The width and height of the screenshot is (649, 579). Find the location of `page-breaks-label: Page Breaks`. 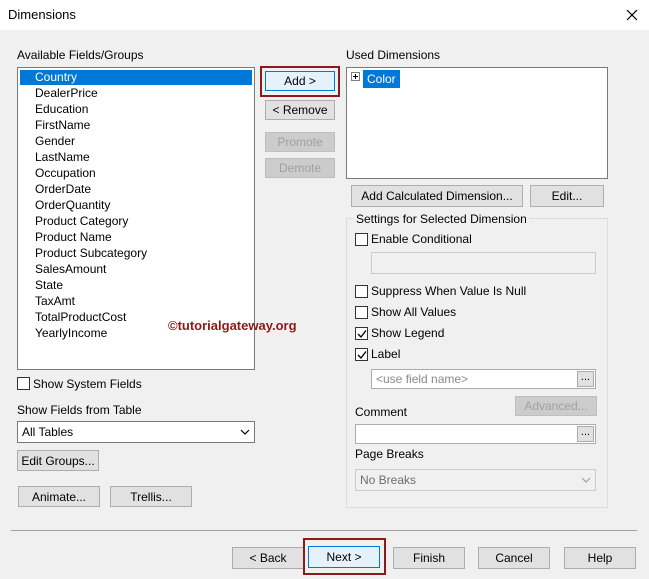

page-breaks-label: Page Breaks is located at coordinates (389, 454).